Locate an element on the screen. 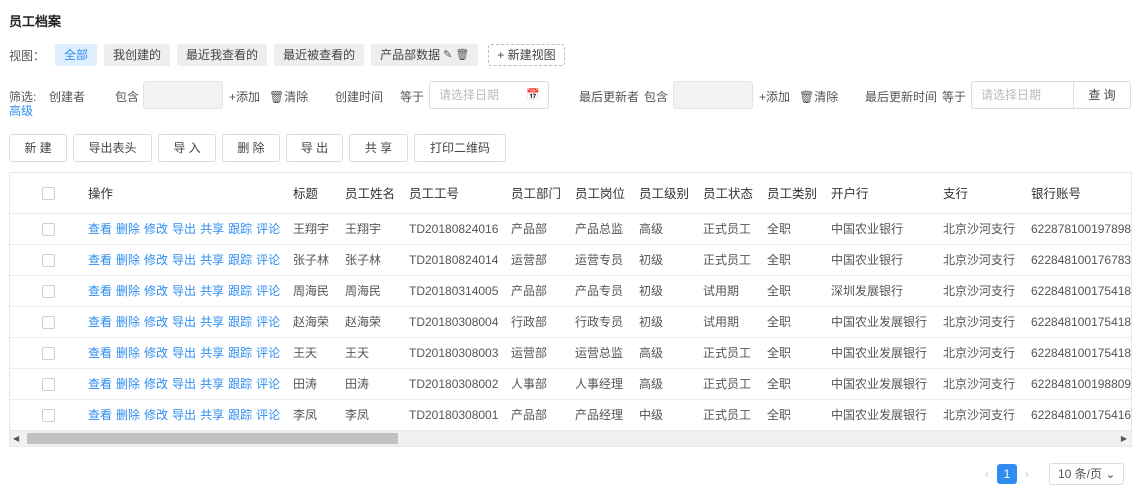 Image resolution: width=1145 pixels, height=495 pixels. table-cell: 张子林 is located at coordinates (319, 260).